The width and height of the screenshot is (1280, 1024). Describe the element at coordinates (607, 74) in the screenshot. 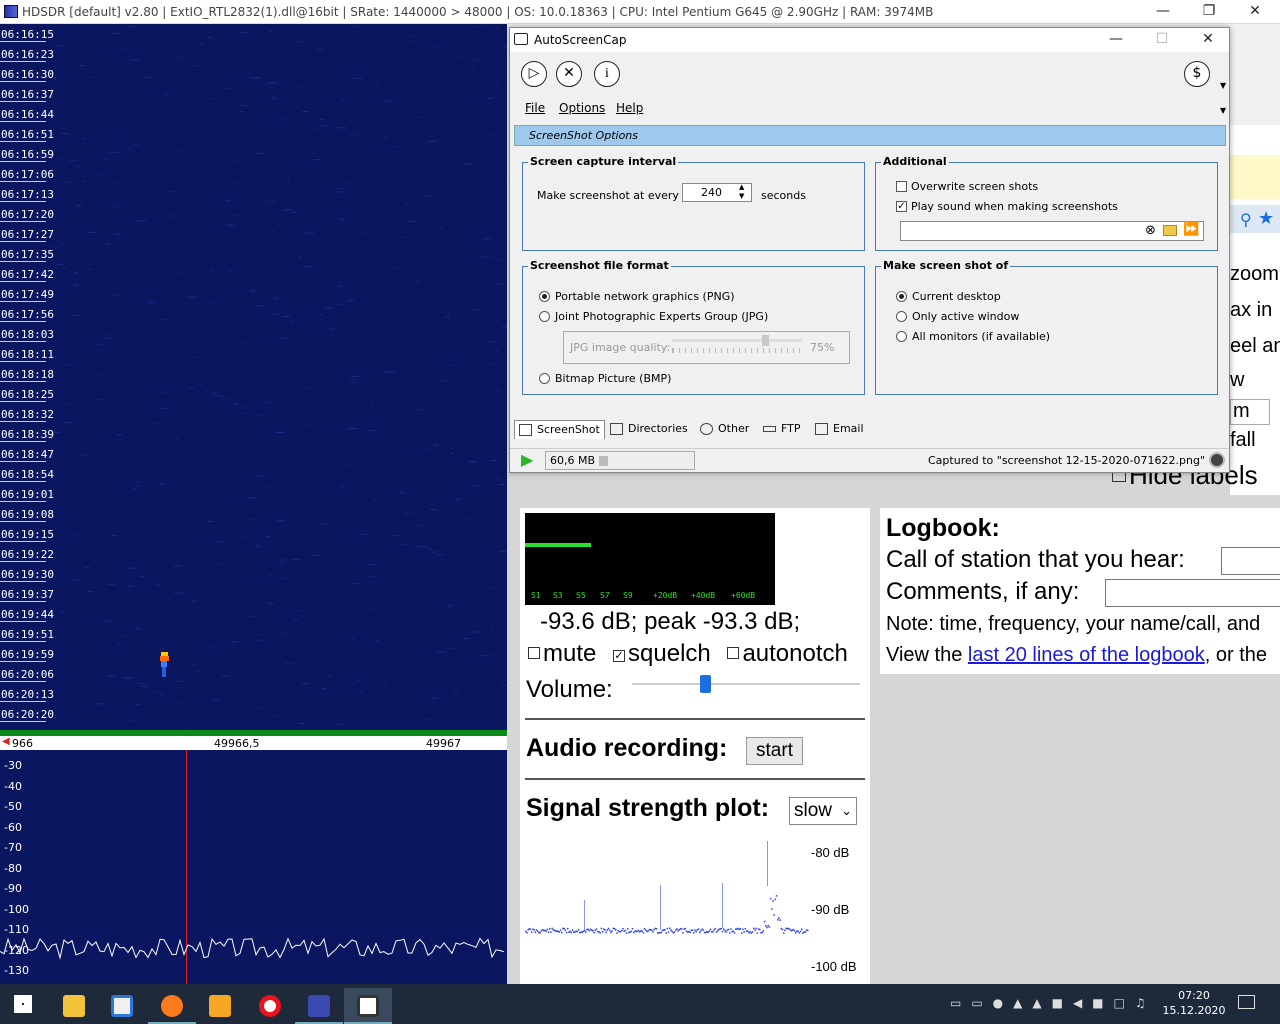

I see `info-icon: i` at that location.